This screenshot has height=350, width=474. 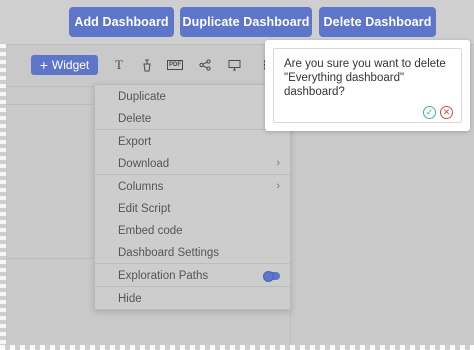 I want to click on add-dashboard-button: Add Dashboard, so click(x=121, y=22).